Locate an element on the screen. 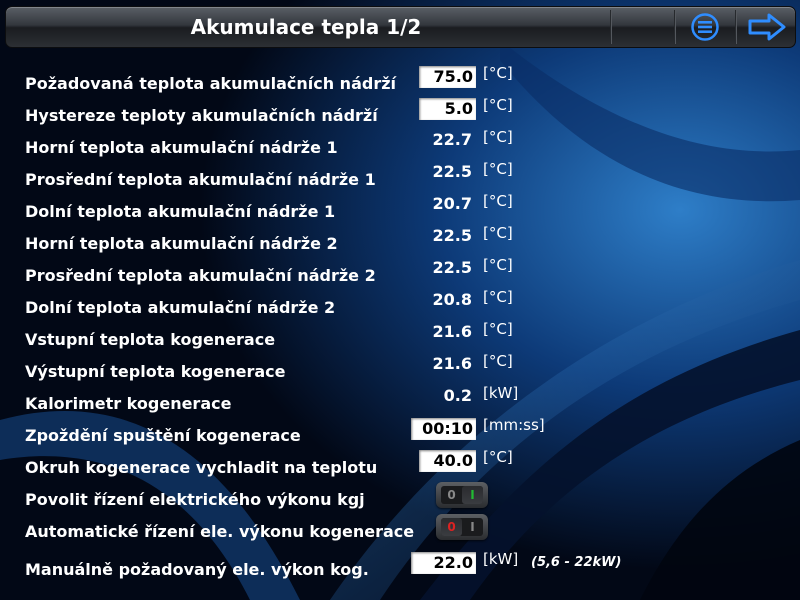  start-delay-input: 00:10 is located at coordinates (443, 429).